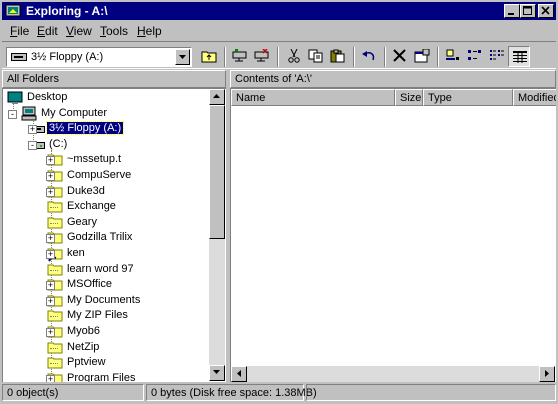  Describe the element at coordinates (519, 56) in the screenshot. I see `details-button` at that location.